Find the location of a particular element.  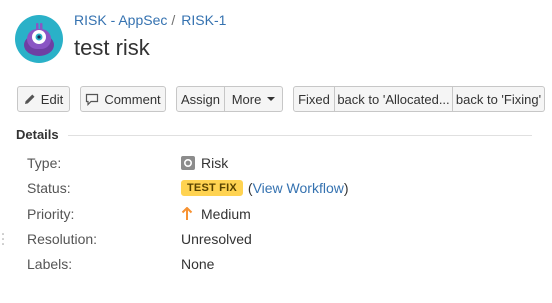

priority-value: Medium is located at coordinates (216, 214).